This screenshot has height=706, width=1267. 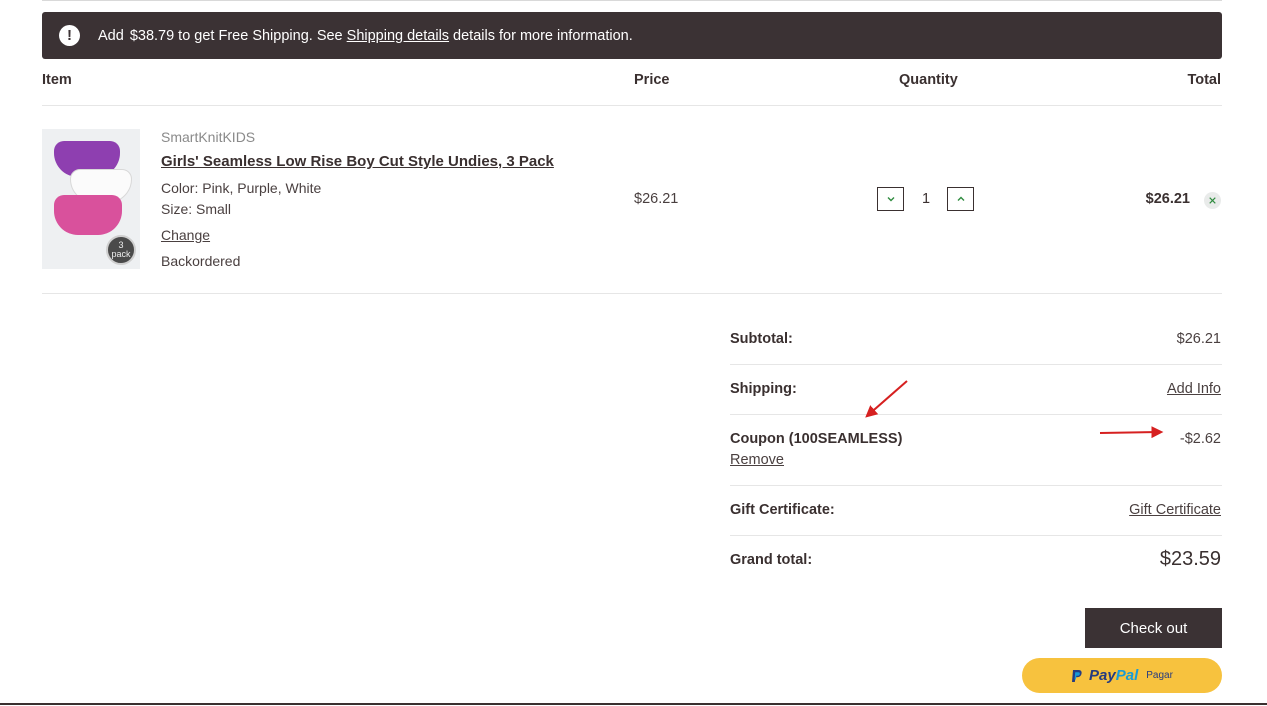 What do you see at coordinates (1167, 199) in the screenshot?
I see `item-total: $26.21` at bounding box center [1167, 199].